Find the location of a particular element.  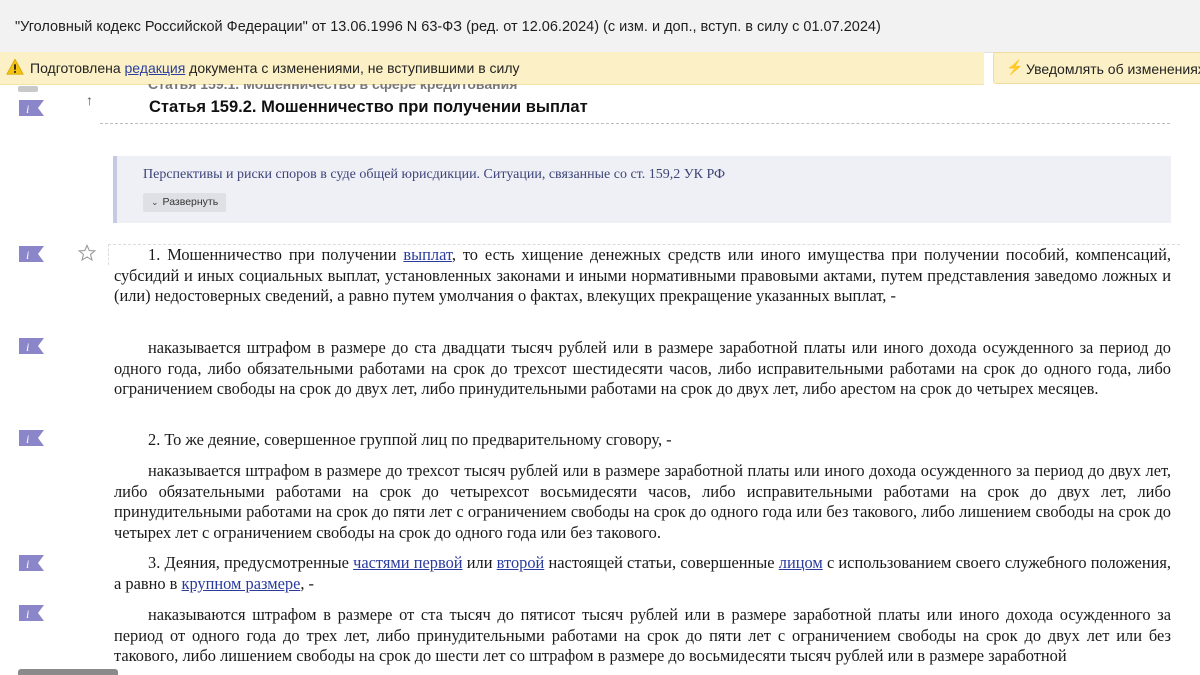

chevron-down-icon: ⌄ is located at coordinates (155, 202).